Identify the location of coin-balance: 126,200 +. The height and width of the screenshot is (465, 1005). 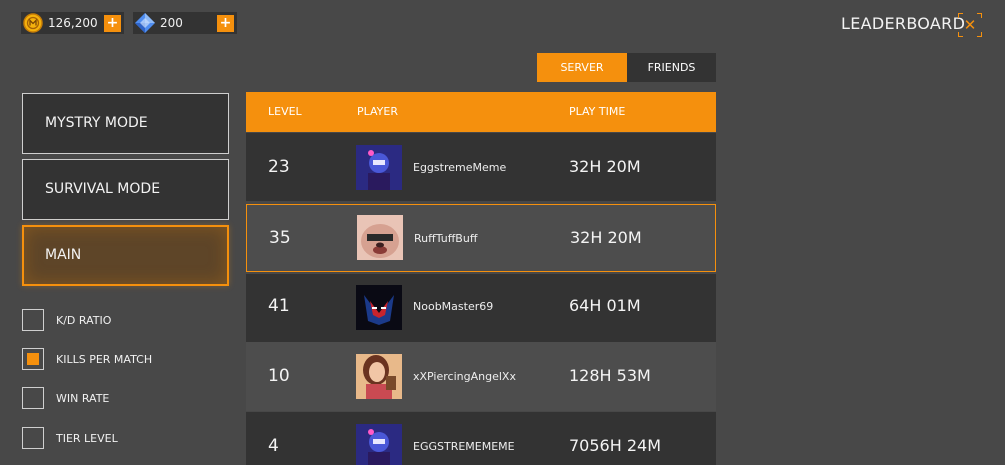
(72, 23).